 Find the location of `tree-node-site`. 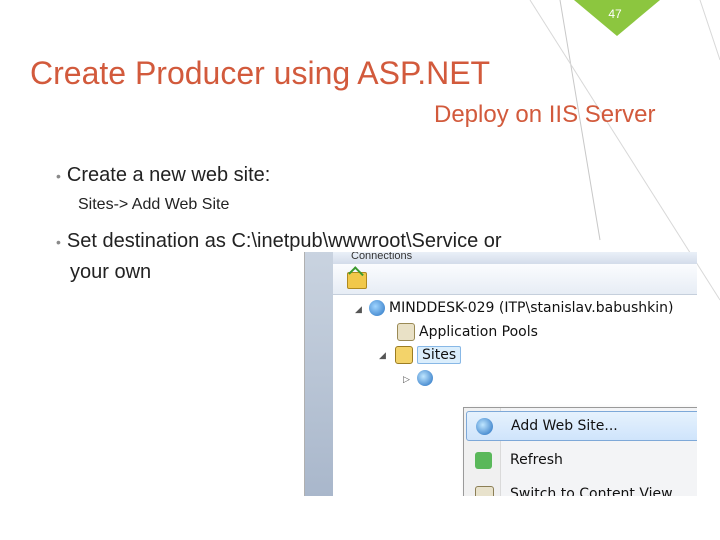

tree-node-site is located at coordinates (427, 378).